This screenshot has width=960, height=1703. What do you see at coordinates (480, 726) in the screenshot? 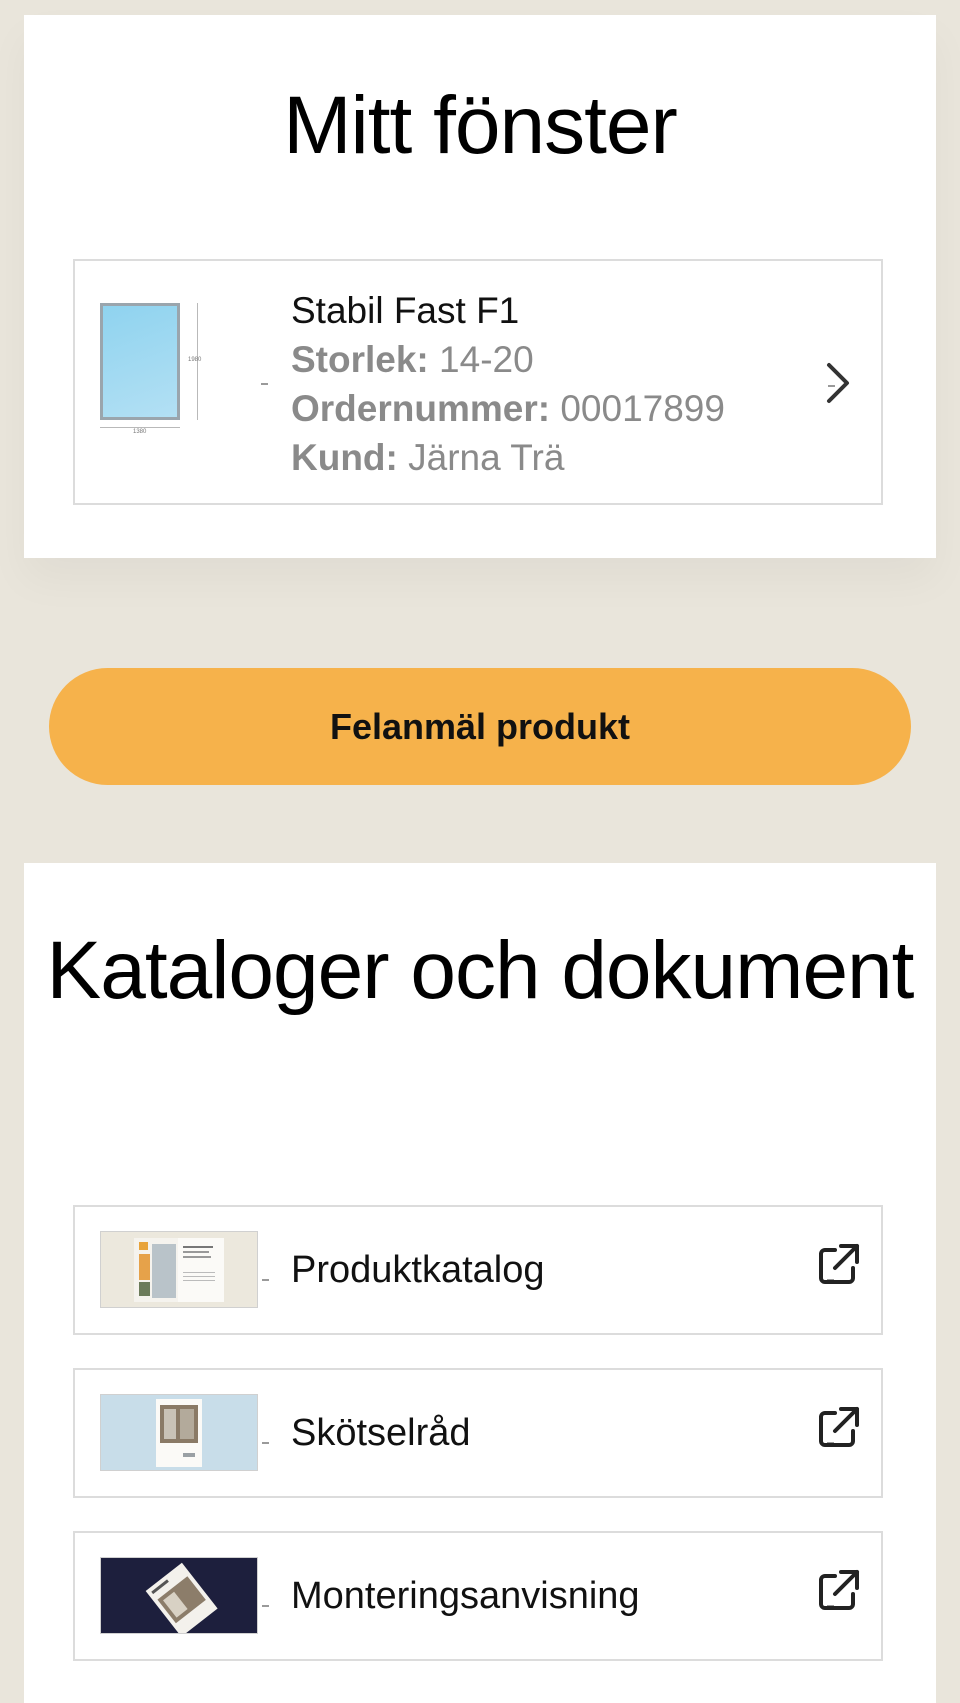
I see `report-product-button: Felanmäl produkt` at bounding box center [480, 726].